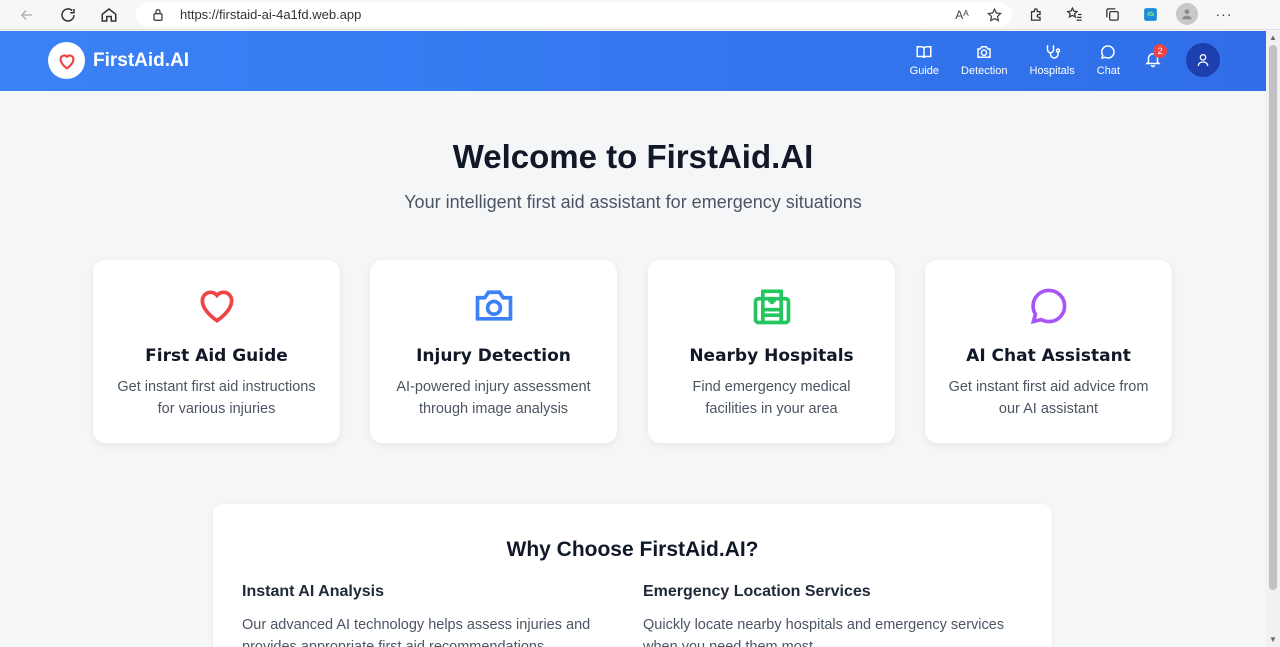  Describe the element at coordinates (924, 71) in the screenshot. I see `nav-guide-label: Guide` at that location.